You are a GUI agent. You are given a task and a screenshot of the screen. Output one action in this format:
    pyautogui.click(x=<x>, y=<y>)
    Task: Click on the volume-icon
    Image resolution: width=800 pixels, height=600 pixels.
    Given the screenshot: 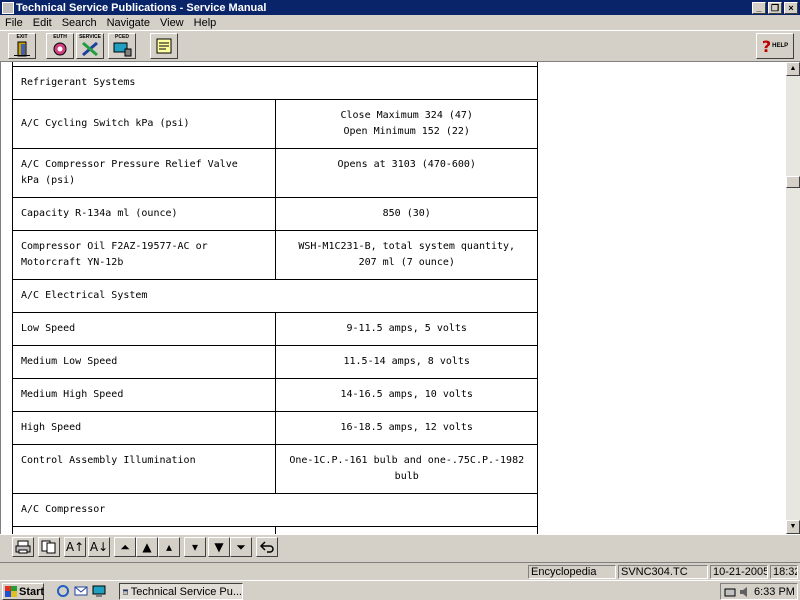 What is the action you would take?
    pyautogui.click(x=745, y=592)
    